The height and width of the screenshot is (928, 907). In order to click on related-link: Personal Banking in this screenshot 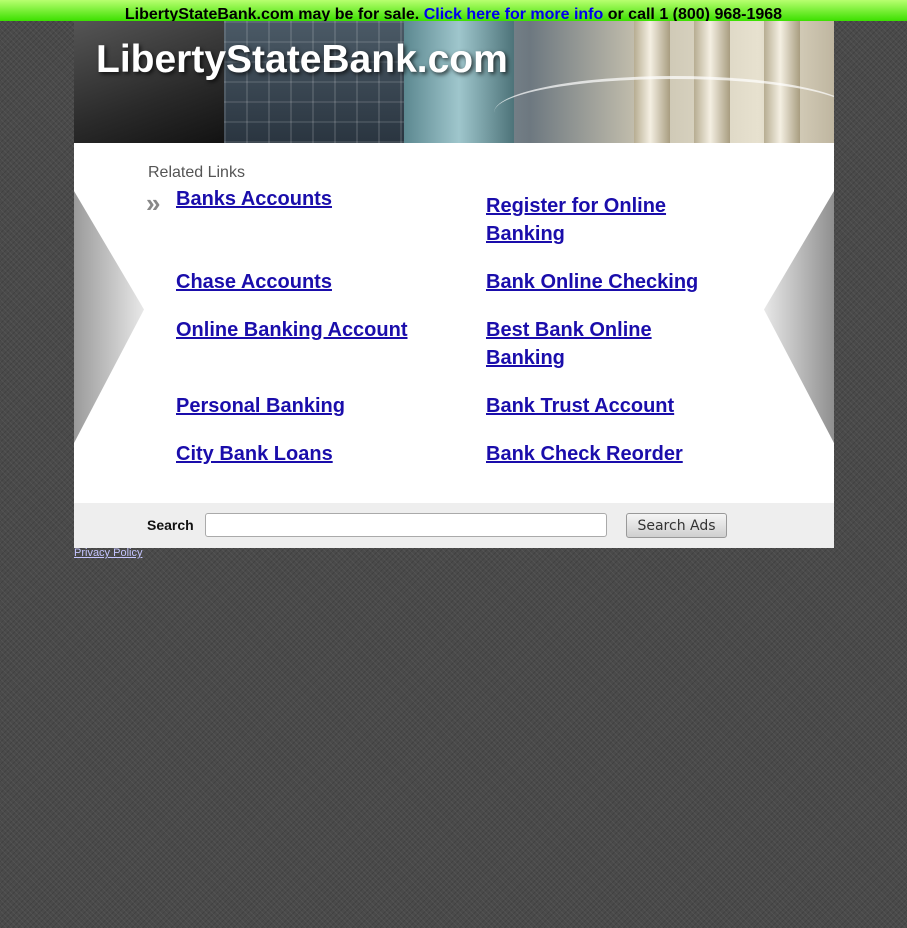, I will do `click(316, 406)`.